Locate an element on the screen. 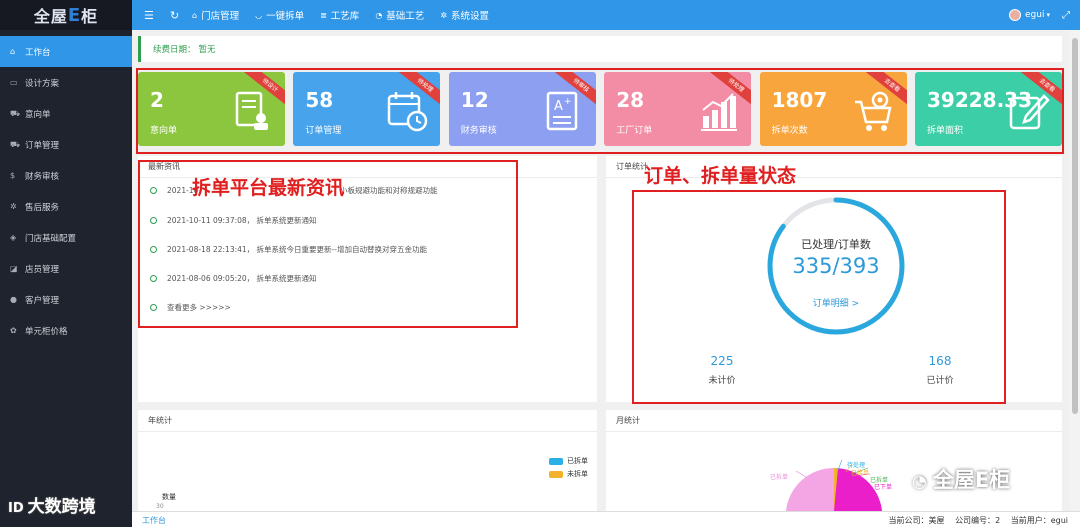 The width and height of the screenshot is (1080, 527). nav-item-label: 工艺库 is located at coordinates (345, 16).